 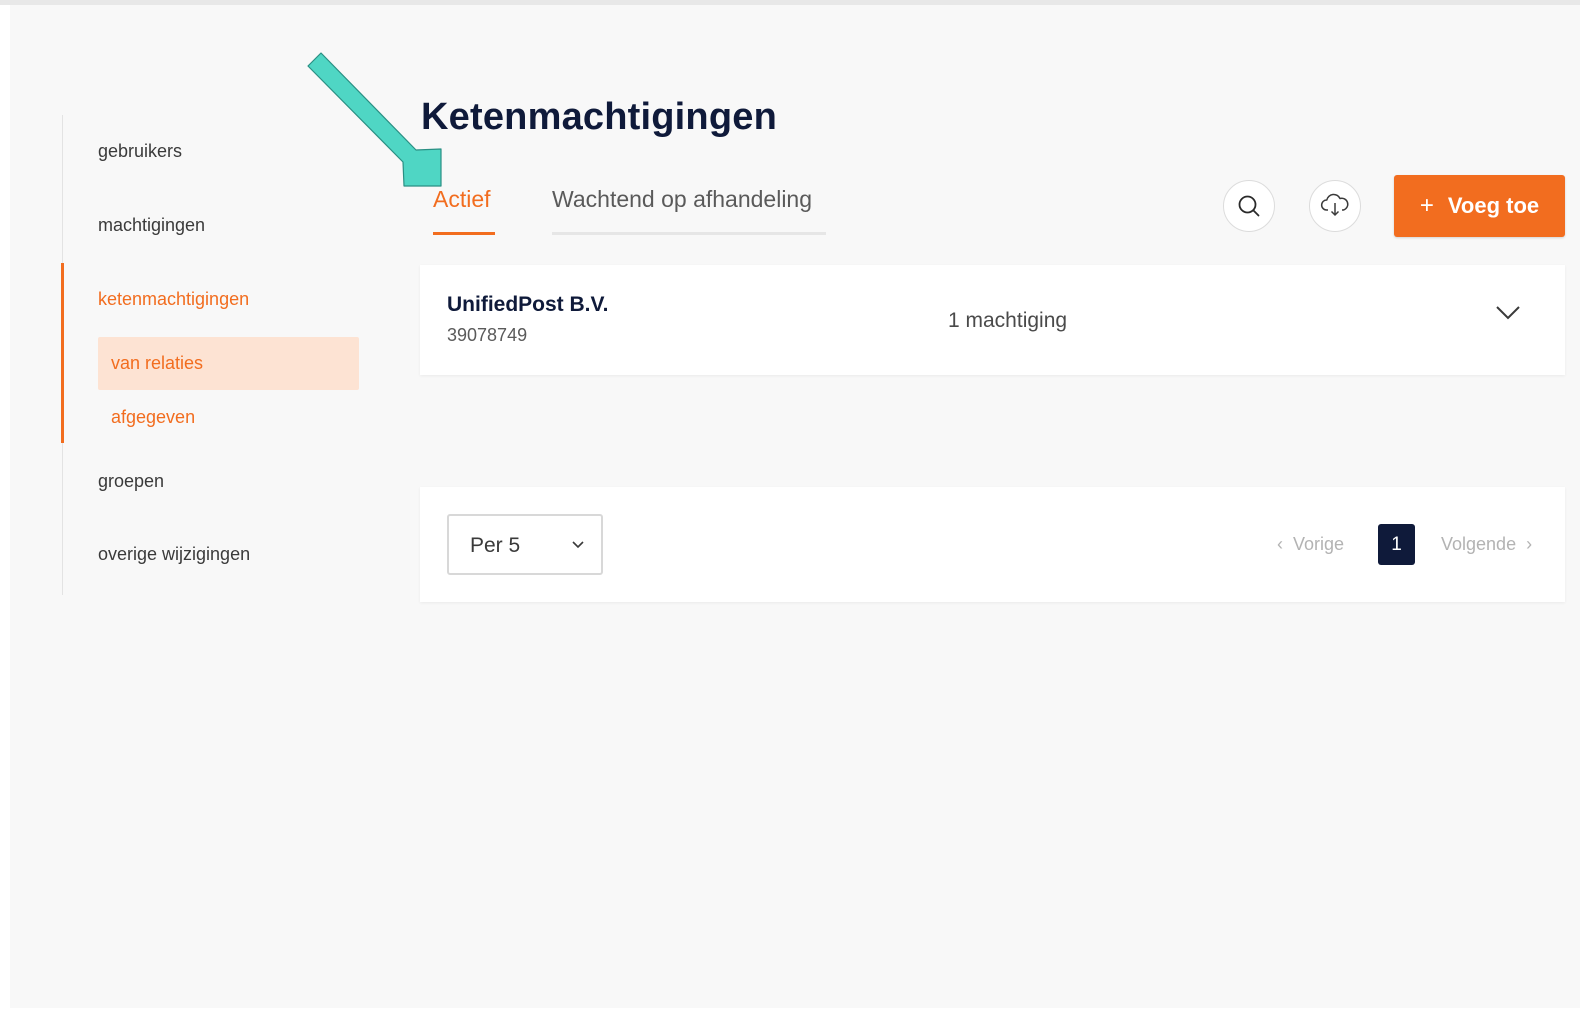 I want to click on chevron-right-icon: ›, so click(x=1529, y=544).